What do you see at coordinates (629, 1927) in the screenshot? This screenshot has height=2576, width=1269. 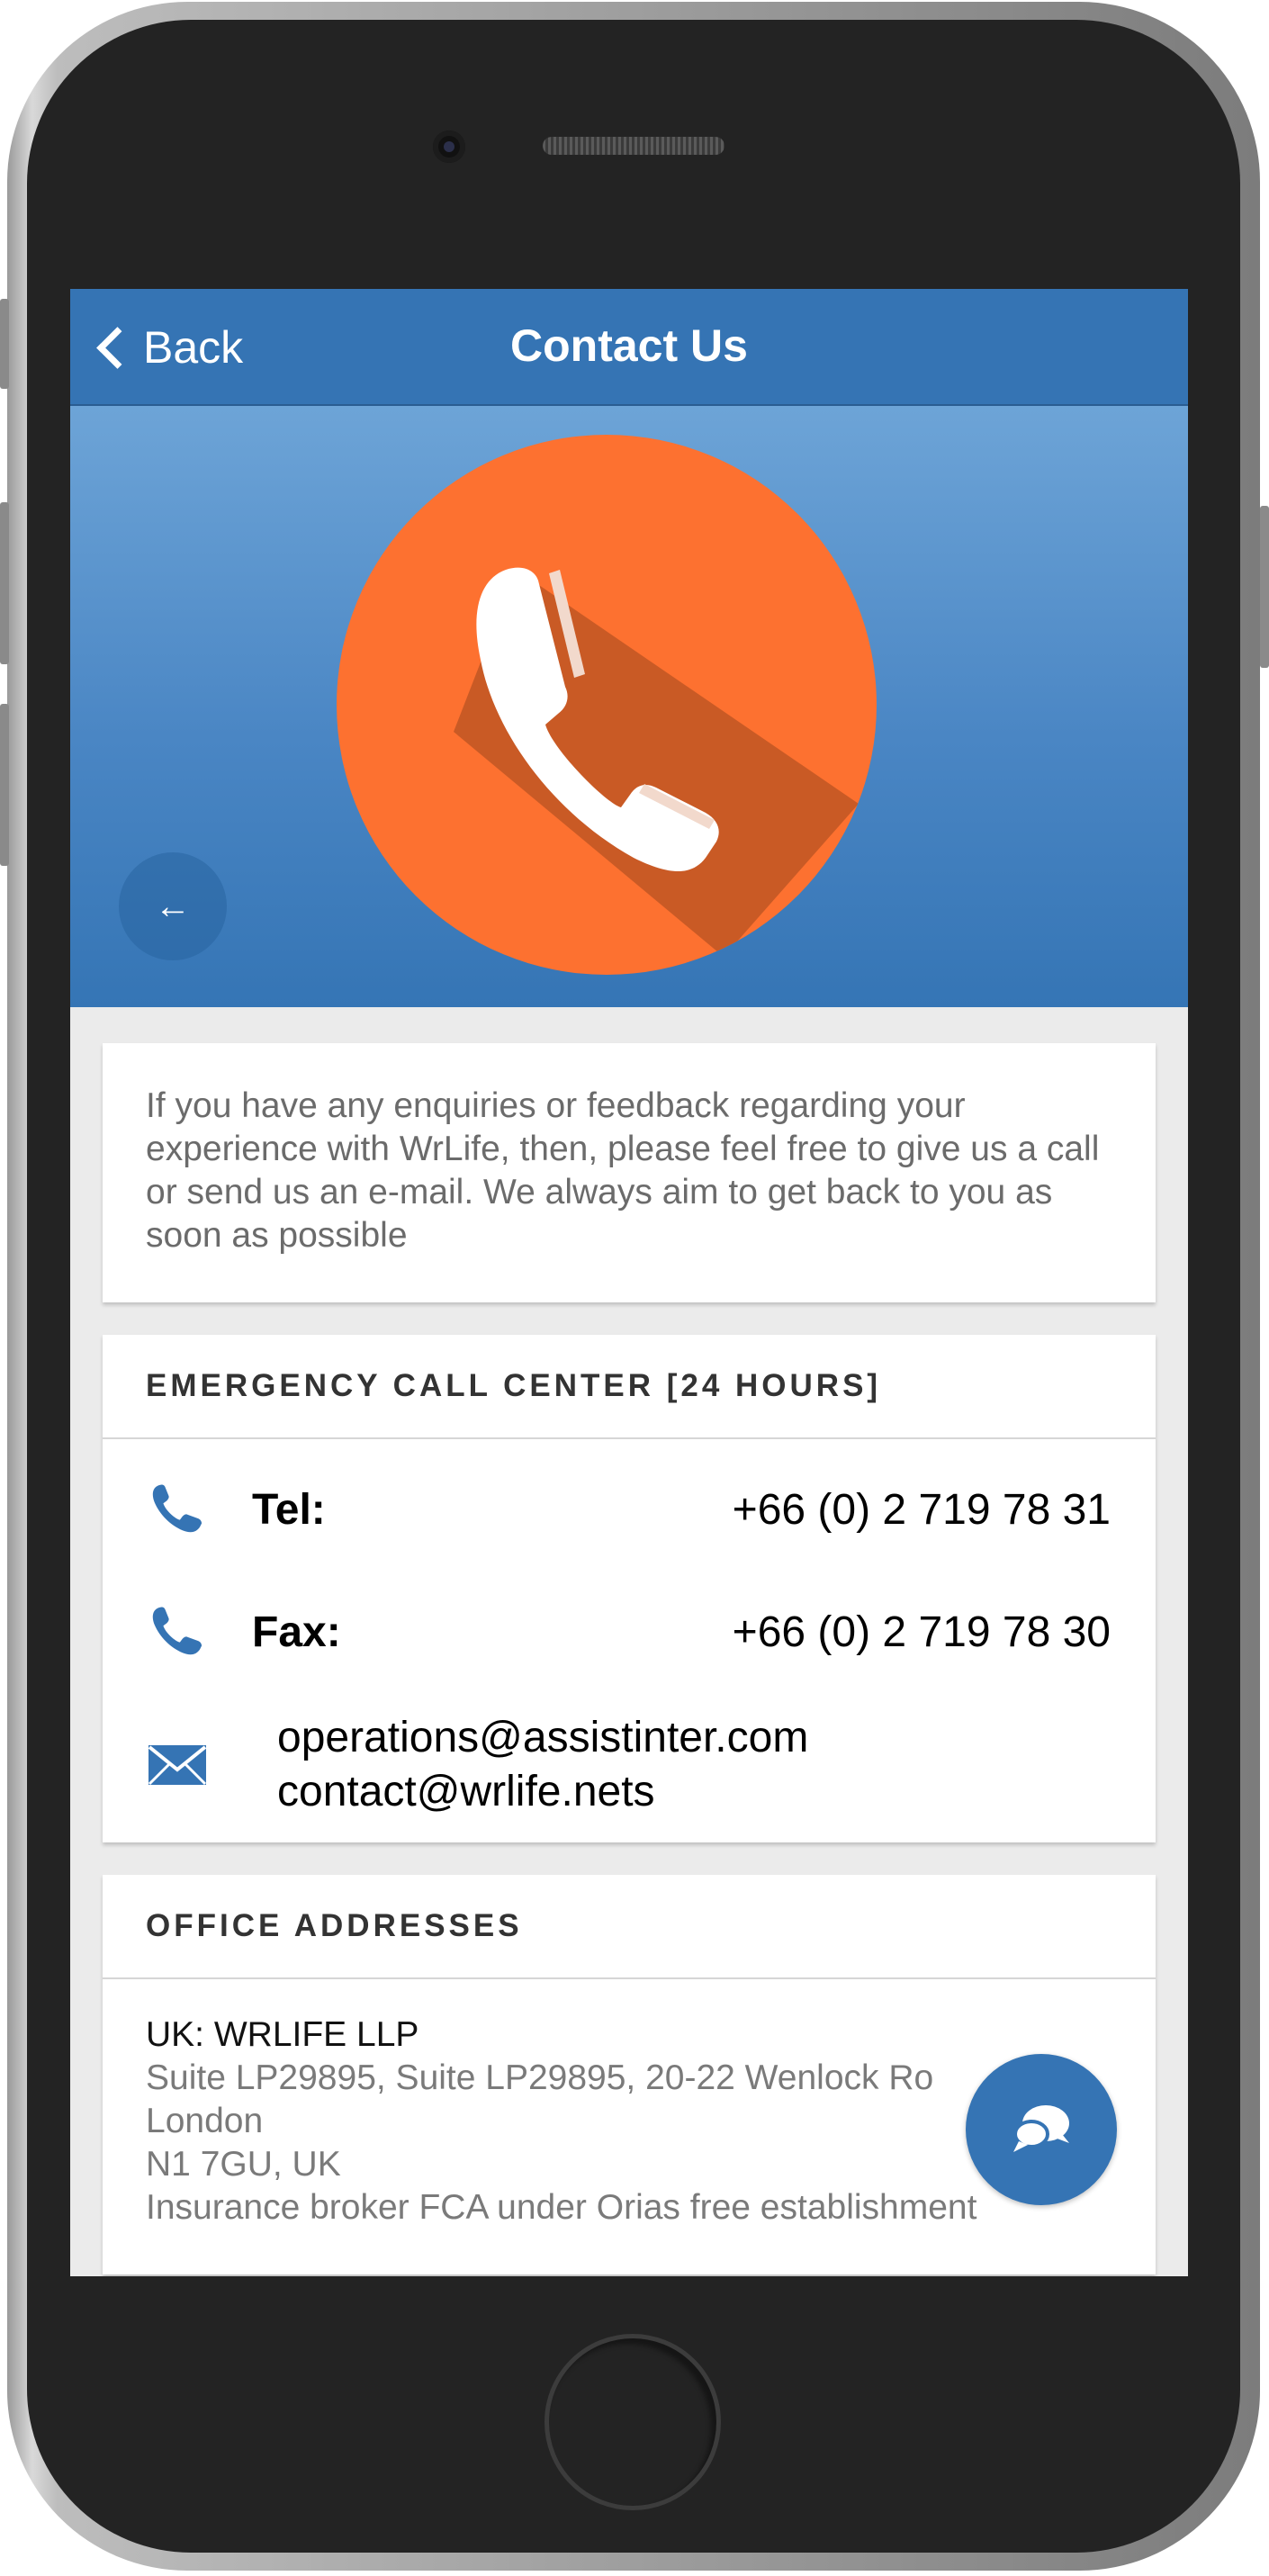 I see `offices-header: OFFICE ADDRESSES` at bounding box center [629, 1927].